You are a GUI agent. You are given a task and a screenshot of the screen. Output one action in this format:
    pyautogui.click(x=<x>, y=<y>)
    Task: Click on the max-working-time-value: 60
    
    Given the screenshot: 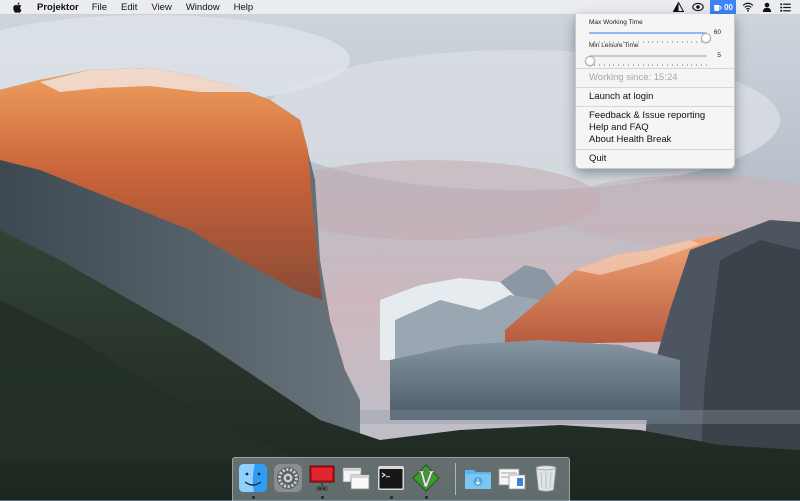 What is the action you would take?
    pyautogui.click(x=717, y=32)
    